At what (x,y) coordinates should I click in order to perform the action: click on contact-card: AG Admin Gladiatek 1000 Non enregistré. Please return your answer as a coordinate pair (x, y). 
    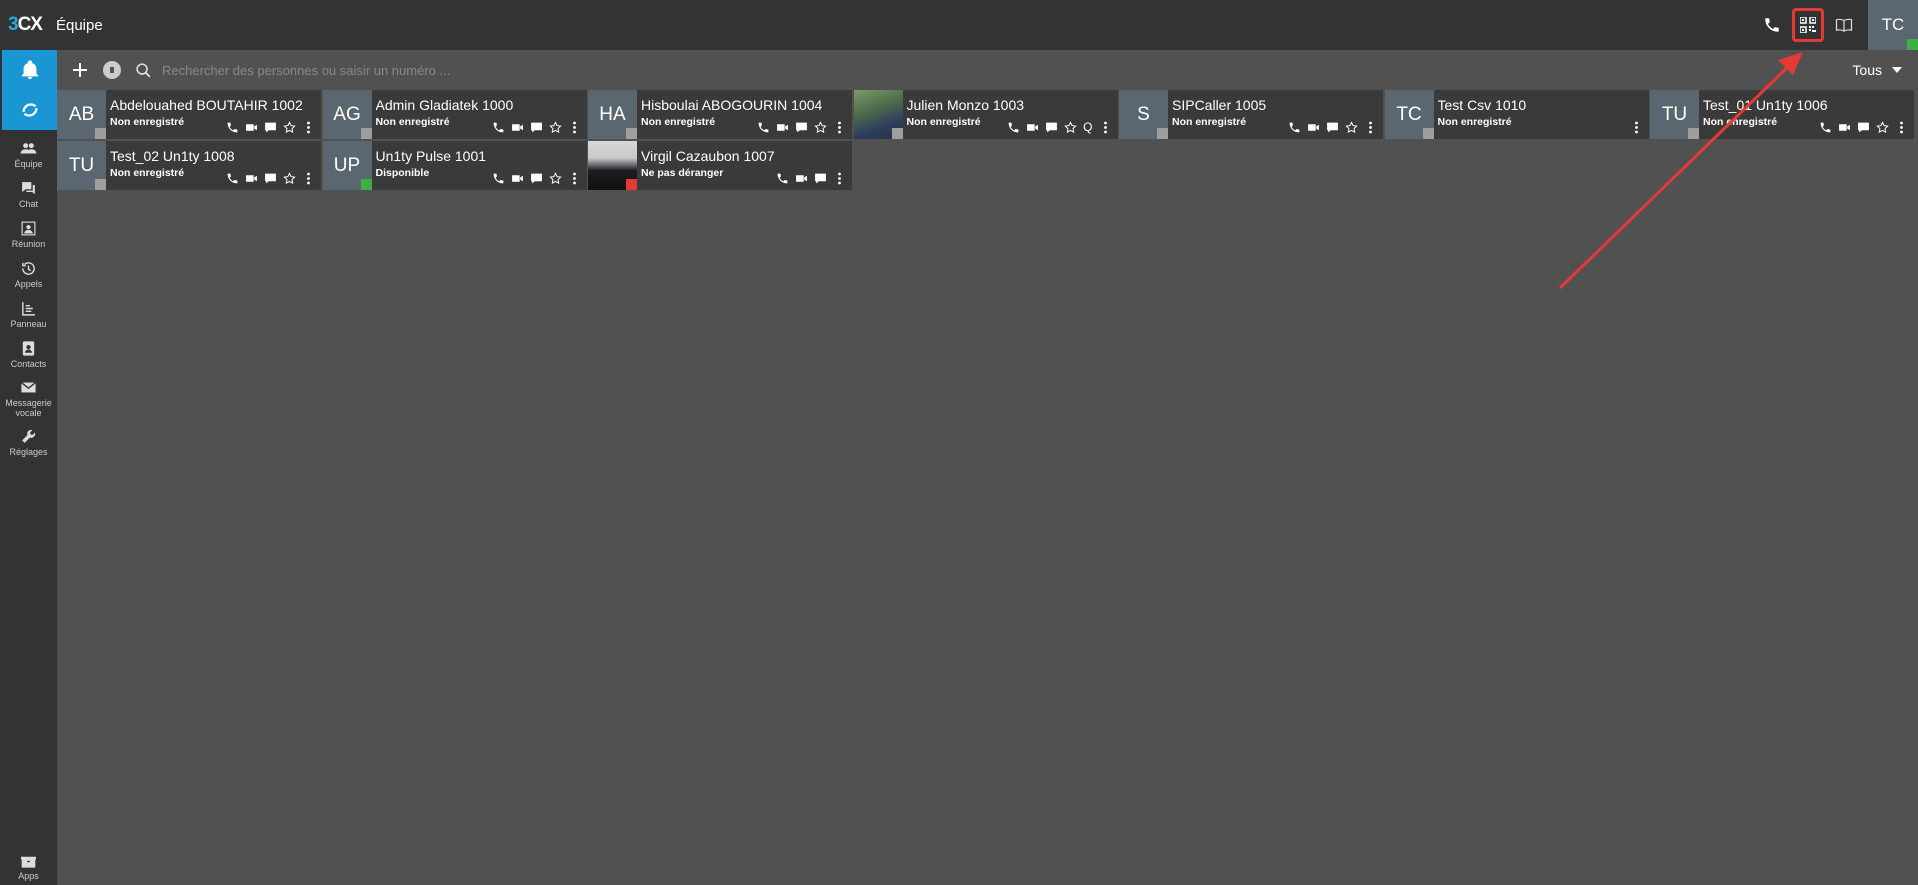
    Looking at the image, I should click on (454, 114).